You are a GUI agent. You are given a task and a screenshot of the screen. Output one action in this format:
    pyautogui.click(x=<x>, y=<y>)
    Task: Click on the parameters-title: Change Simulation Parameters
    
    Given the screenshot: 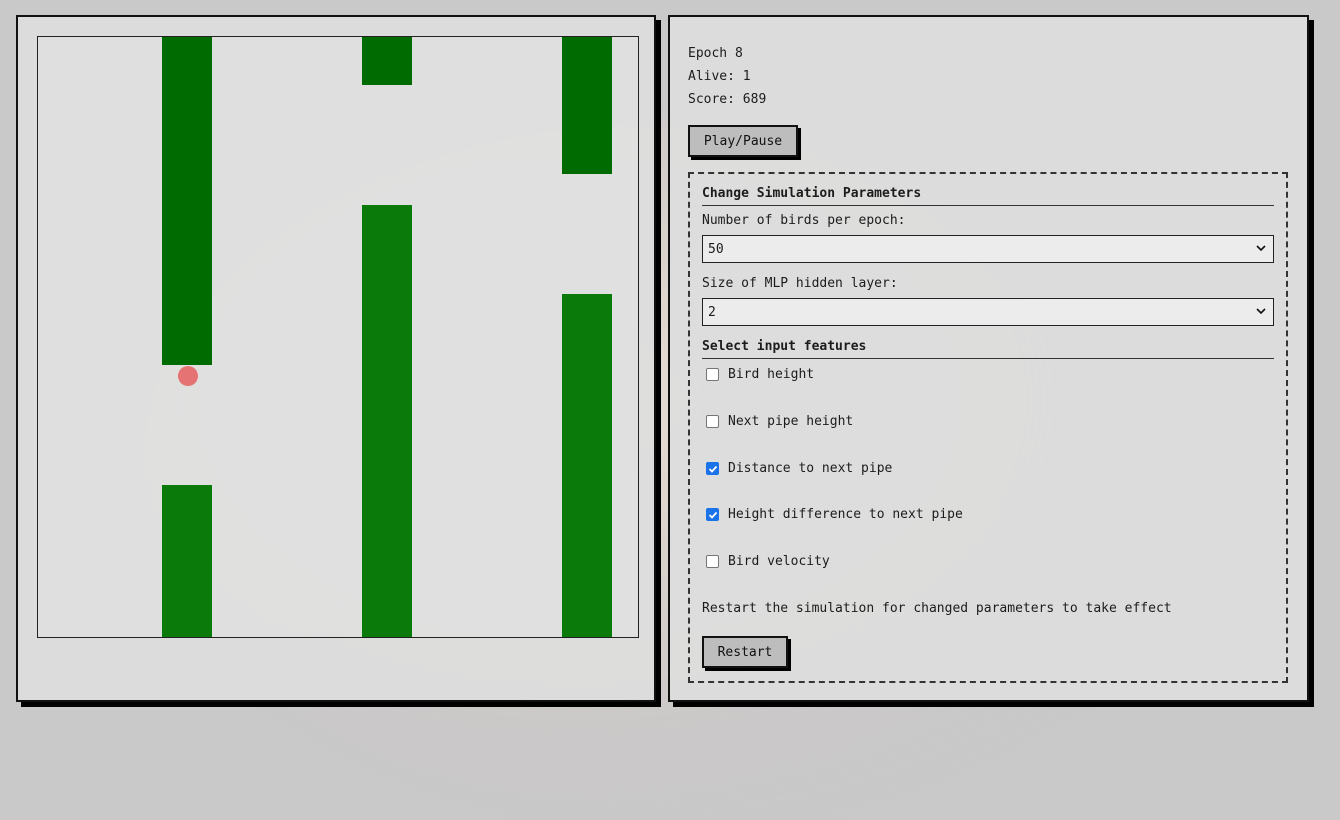 What is the action you would take?
    pyautogui.click(x=988, y=196)
    